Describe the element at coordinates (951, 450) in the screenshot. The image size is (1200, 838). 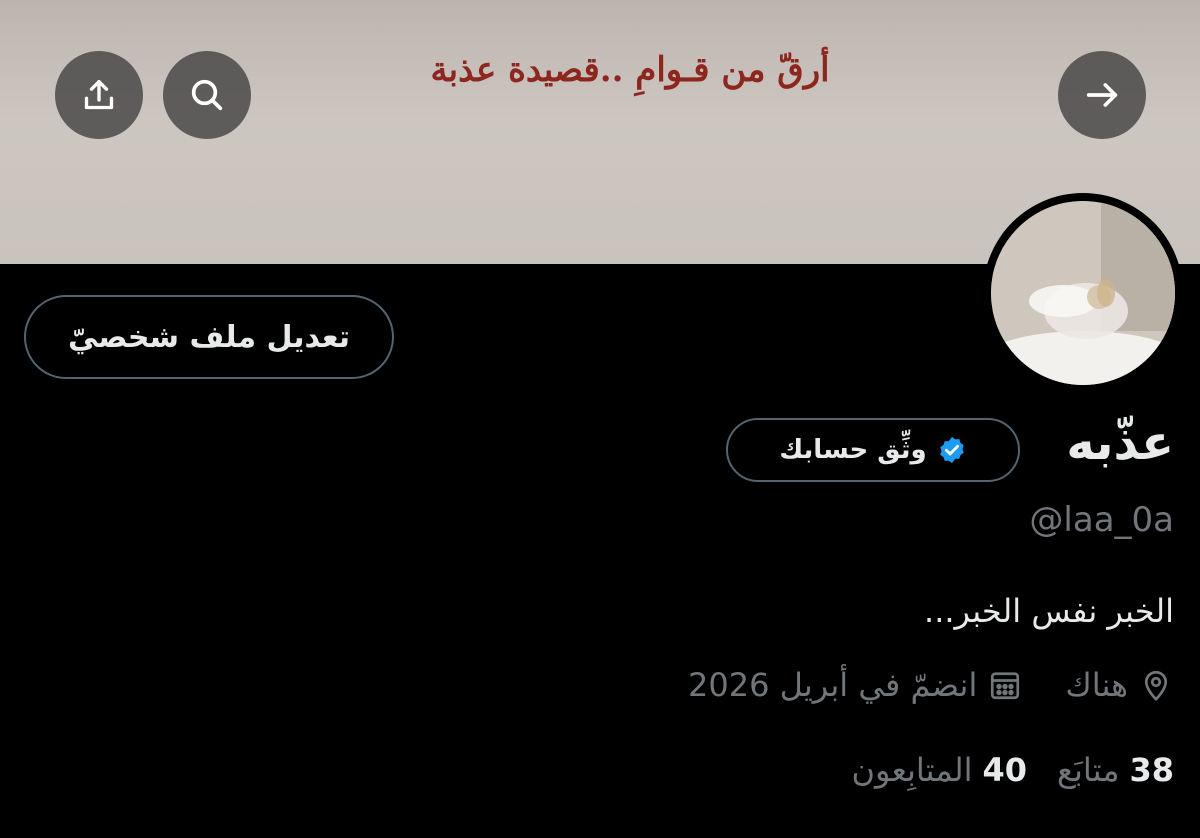
I see `verified-badge-icon` at that location.